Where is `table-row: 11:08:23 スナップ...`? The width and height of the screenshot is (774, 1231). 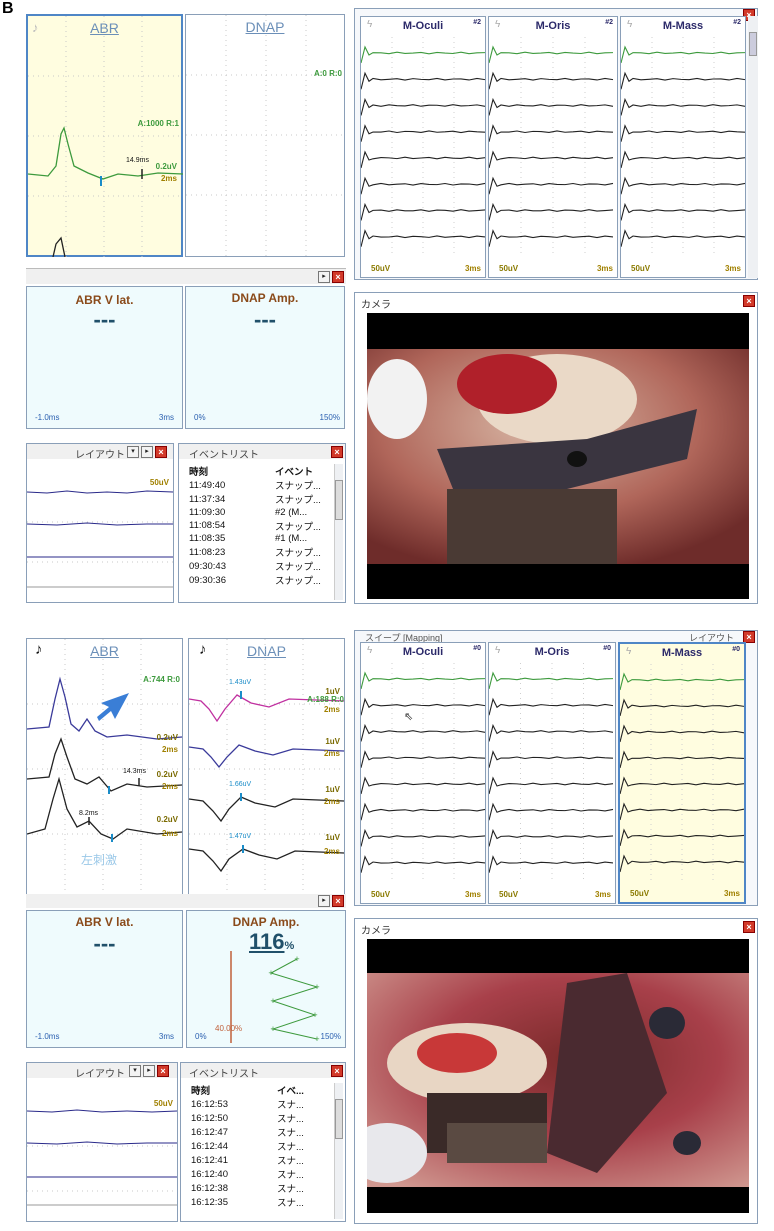
table-row: 11:08:23 スナップ... is located at coordinates (258, 552).